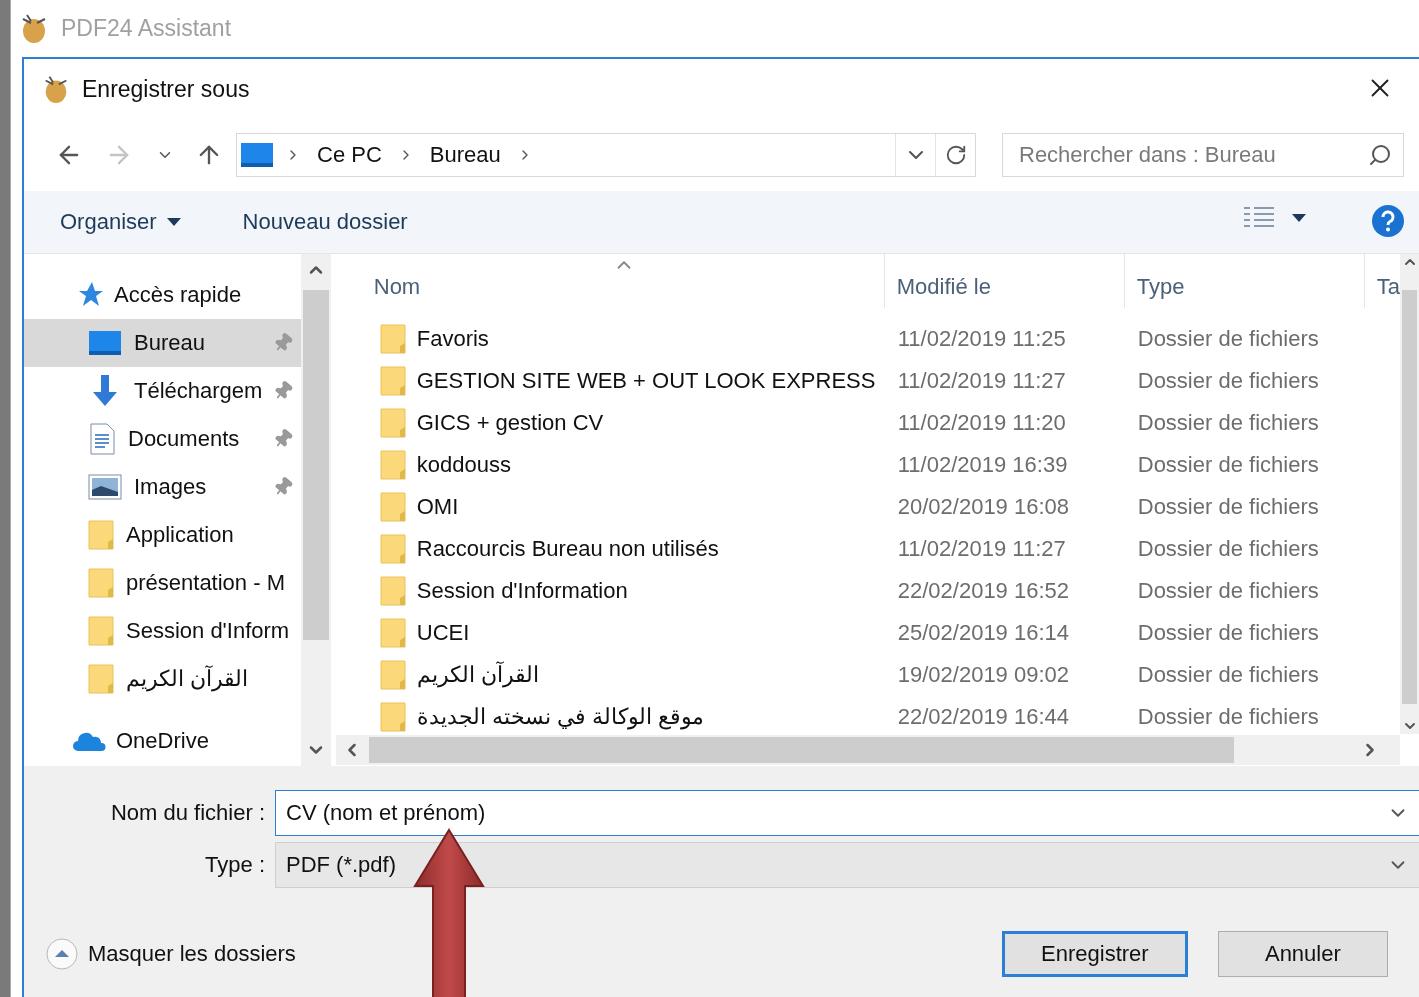 The image size is (1419, 997). Describe the element at coordinates (170, 487) in the screenshot. I see `sidebar-label: Images` at that location.